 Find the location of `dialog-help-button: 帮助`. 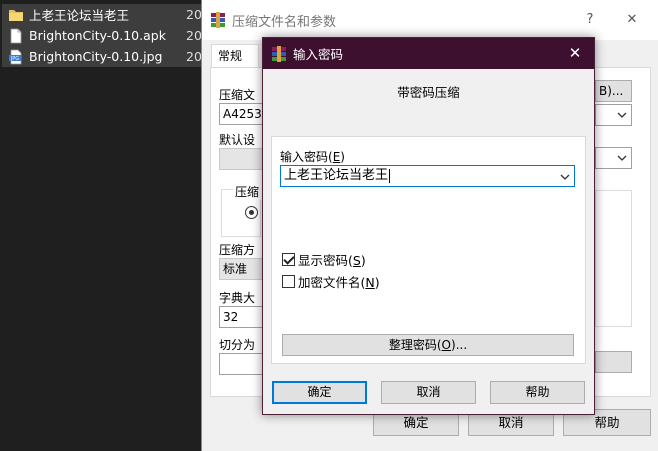

dialog-help-button: 帮助 is located at coordinates (537, 392).